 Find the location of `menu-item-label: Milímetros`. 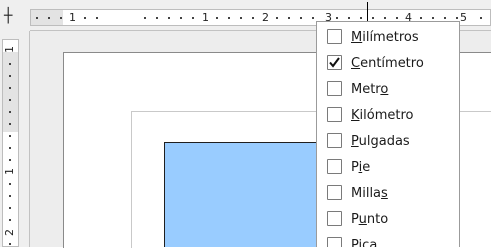

menu-item-label: Milímetros is located at coordinates (385, 37).